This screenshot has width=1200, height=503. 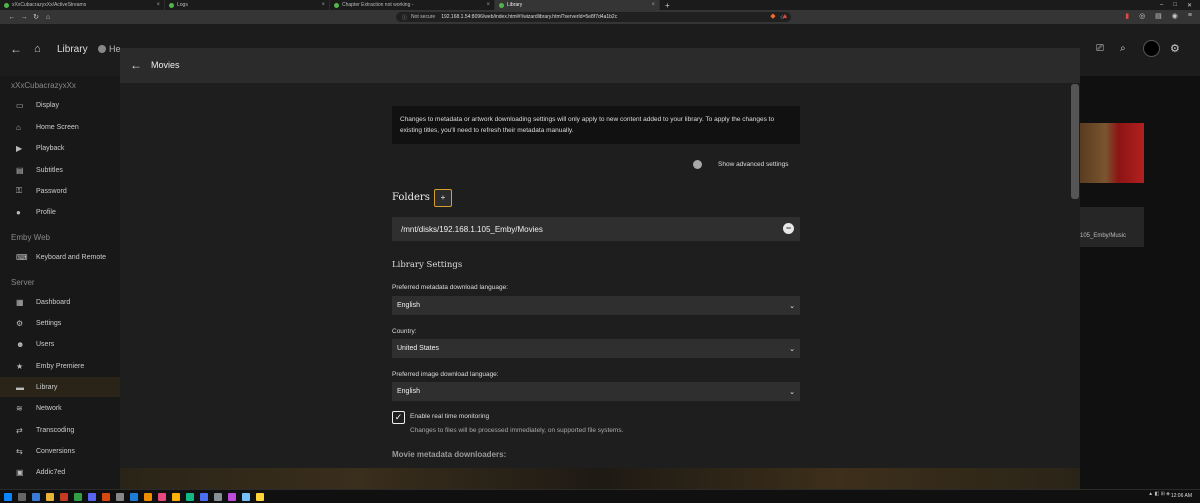 I want to click on sidebar-item-label: Network, so click(x=49, y=408).